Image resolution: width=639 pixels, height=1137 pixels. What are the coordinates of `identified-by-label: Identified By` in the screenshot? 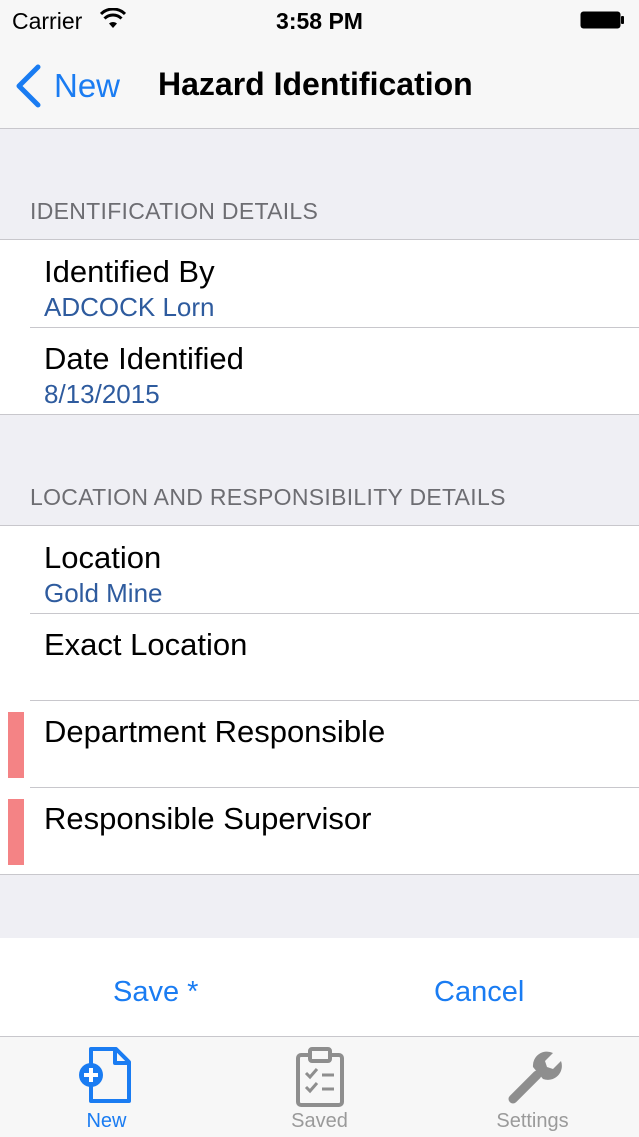 It's located at (129, 271).